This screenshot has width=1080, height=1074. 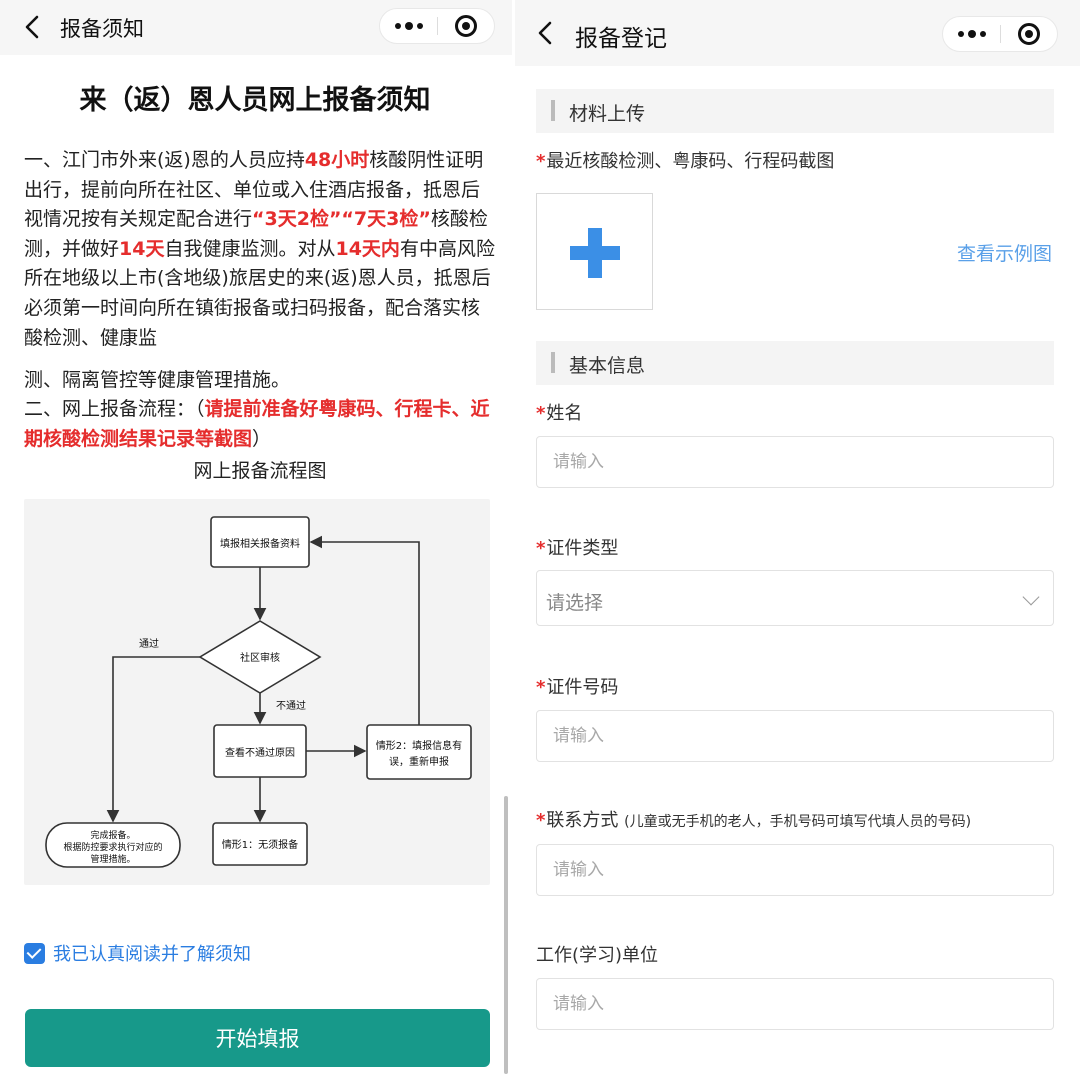 I want to click on flow-node-case2, so click(x=419, y=752).